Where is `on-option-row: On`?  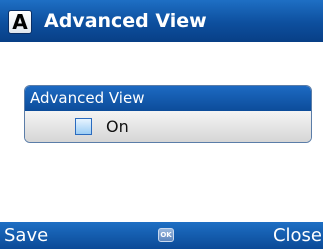 on-option-row: On is located at coordinates (168, 126).